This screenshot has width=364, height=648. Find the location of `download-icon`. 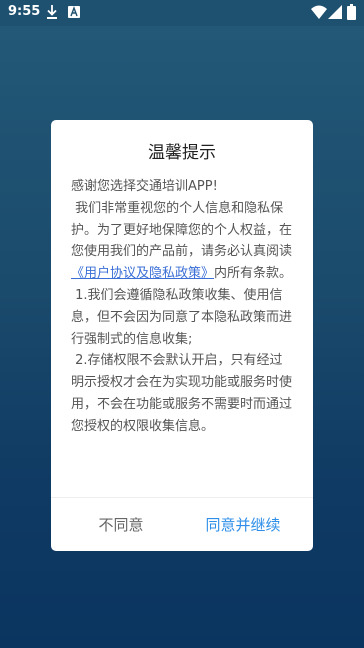

download-icon is located at coordinates (52, 12).